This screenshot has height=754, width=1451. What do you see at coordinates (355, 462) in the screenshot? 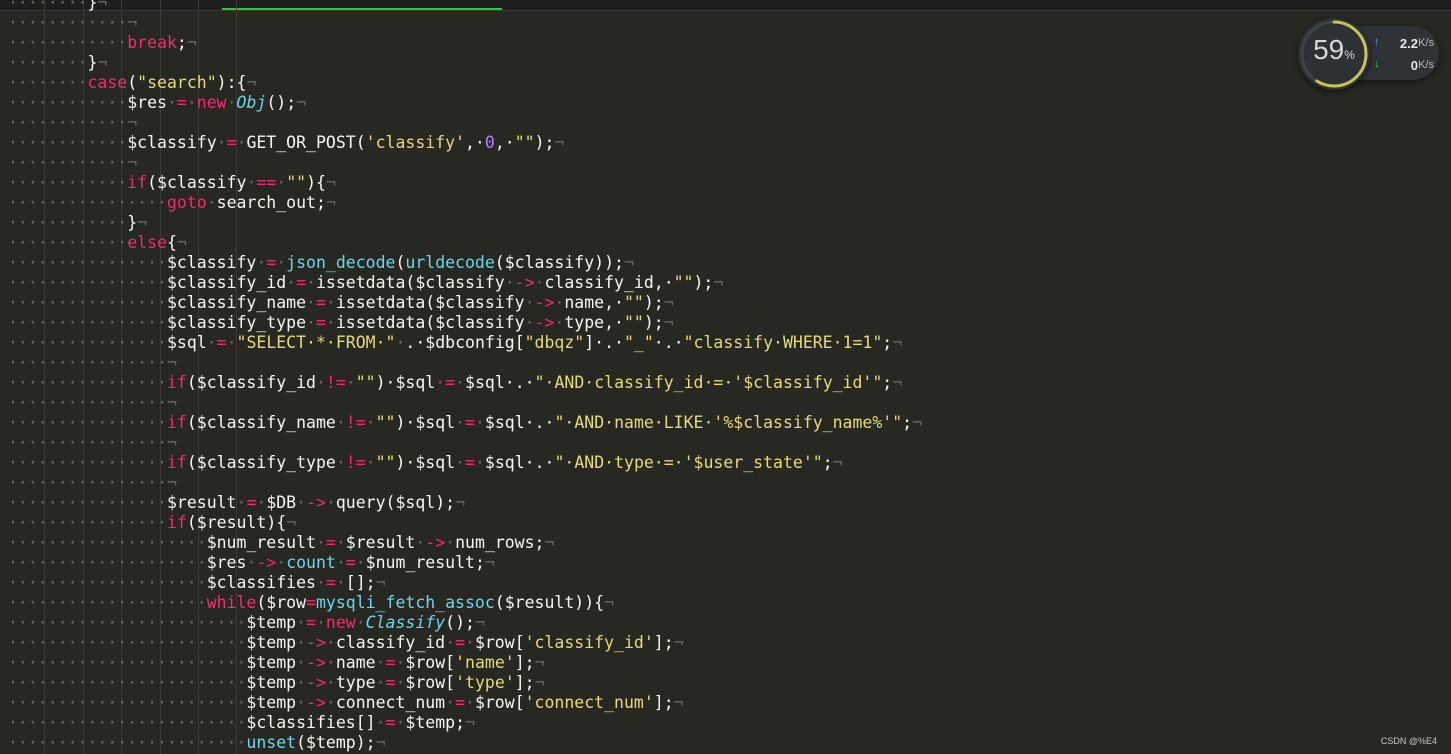
I see `code-token: !=` at bounding box center [355, 462].